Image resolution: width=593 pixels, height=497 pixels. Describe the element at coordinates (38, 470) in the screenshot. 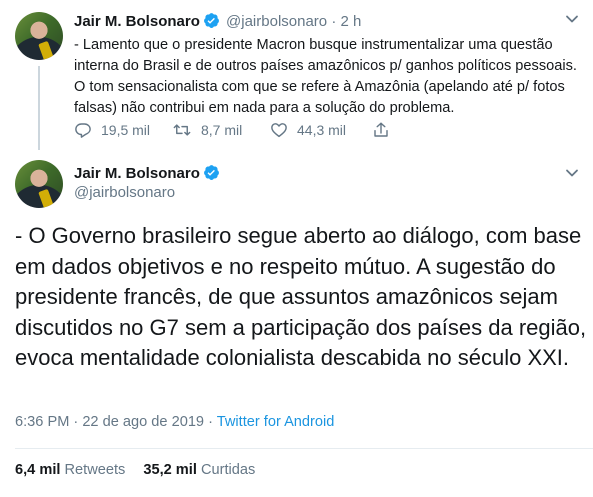

I see `retweets-stat-count: 6,4 mil` at that location.